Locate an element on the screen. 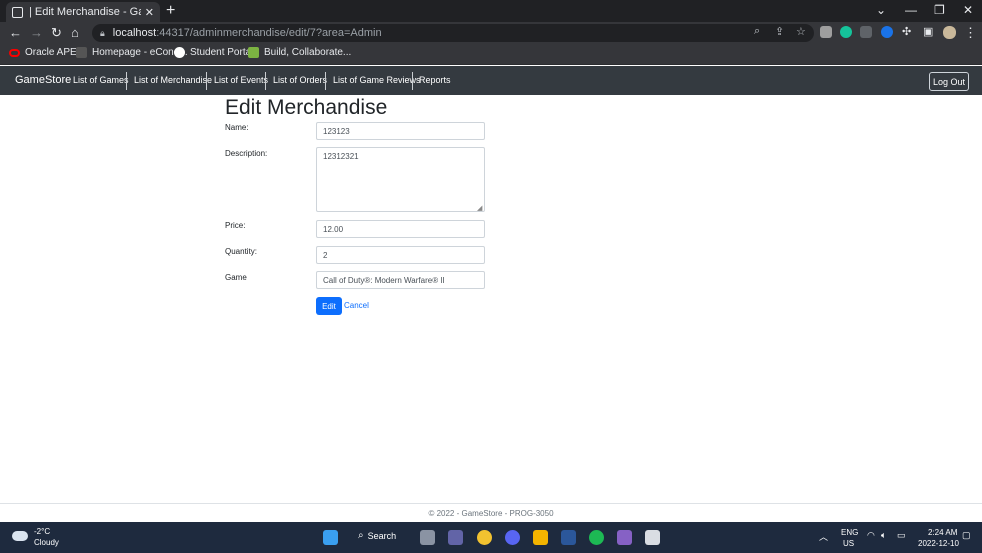 The height and width of the screenshot is (553, 982). close-tab-icon: ✕ is located at coordinates (149, 12).